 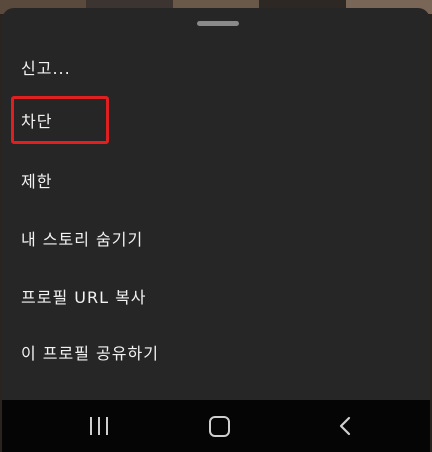 I want to click on menu-item-copy-profile-url: 프로필 URL 복사, so click(x=216, y=296).